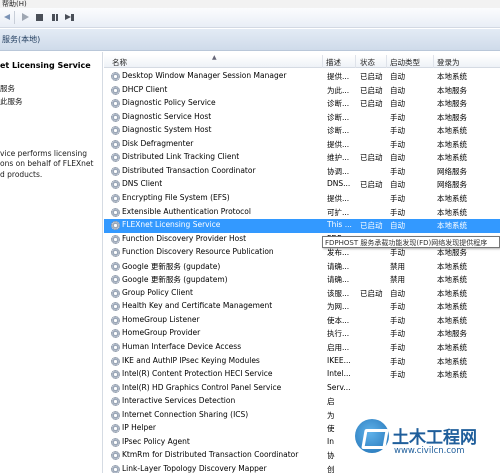 This screenshot has height=473, width=500. Describe the element at coordinates (181, 157) in the screenshot. I see `service-name: Distributed Link Tracking Client` at that location.